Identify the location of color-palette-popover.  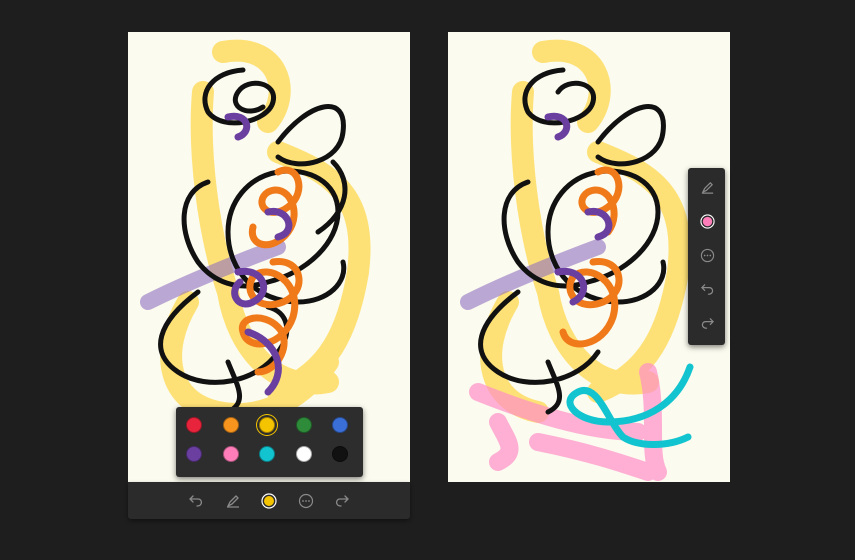
(269, 442).